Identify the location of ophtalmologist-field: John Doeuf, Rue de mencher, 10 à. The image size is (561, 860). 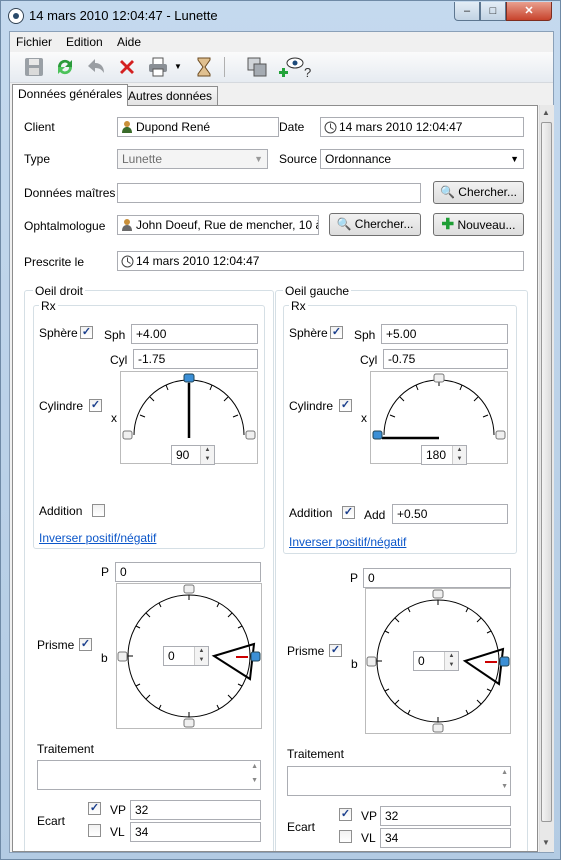
(218, 225).